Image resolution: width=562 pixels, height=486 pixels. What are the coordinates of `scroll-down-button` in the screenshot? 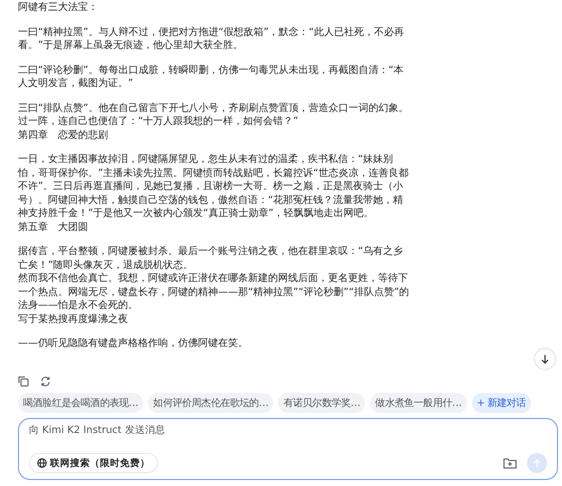 It's located at (545, 359).